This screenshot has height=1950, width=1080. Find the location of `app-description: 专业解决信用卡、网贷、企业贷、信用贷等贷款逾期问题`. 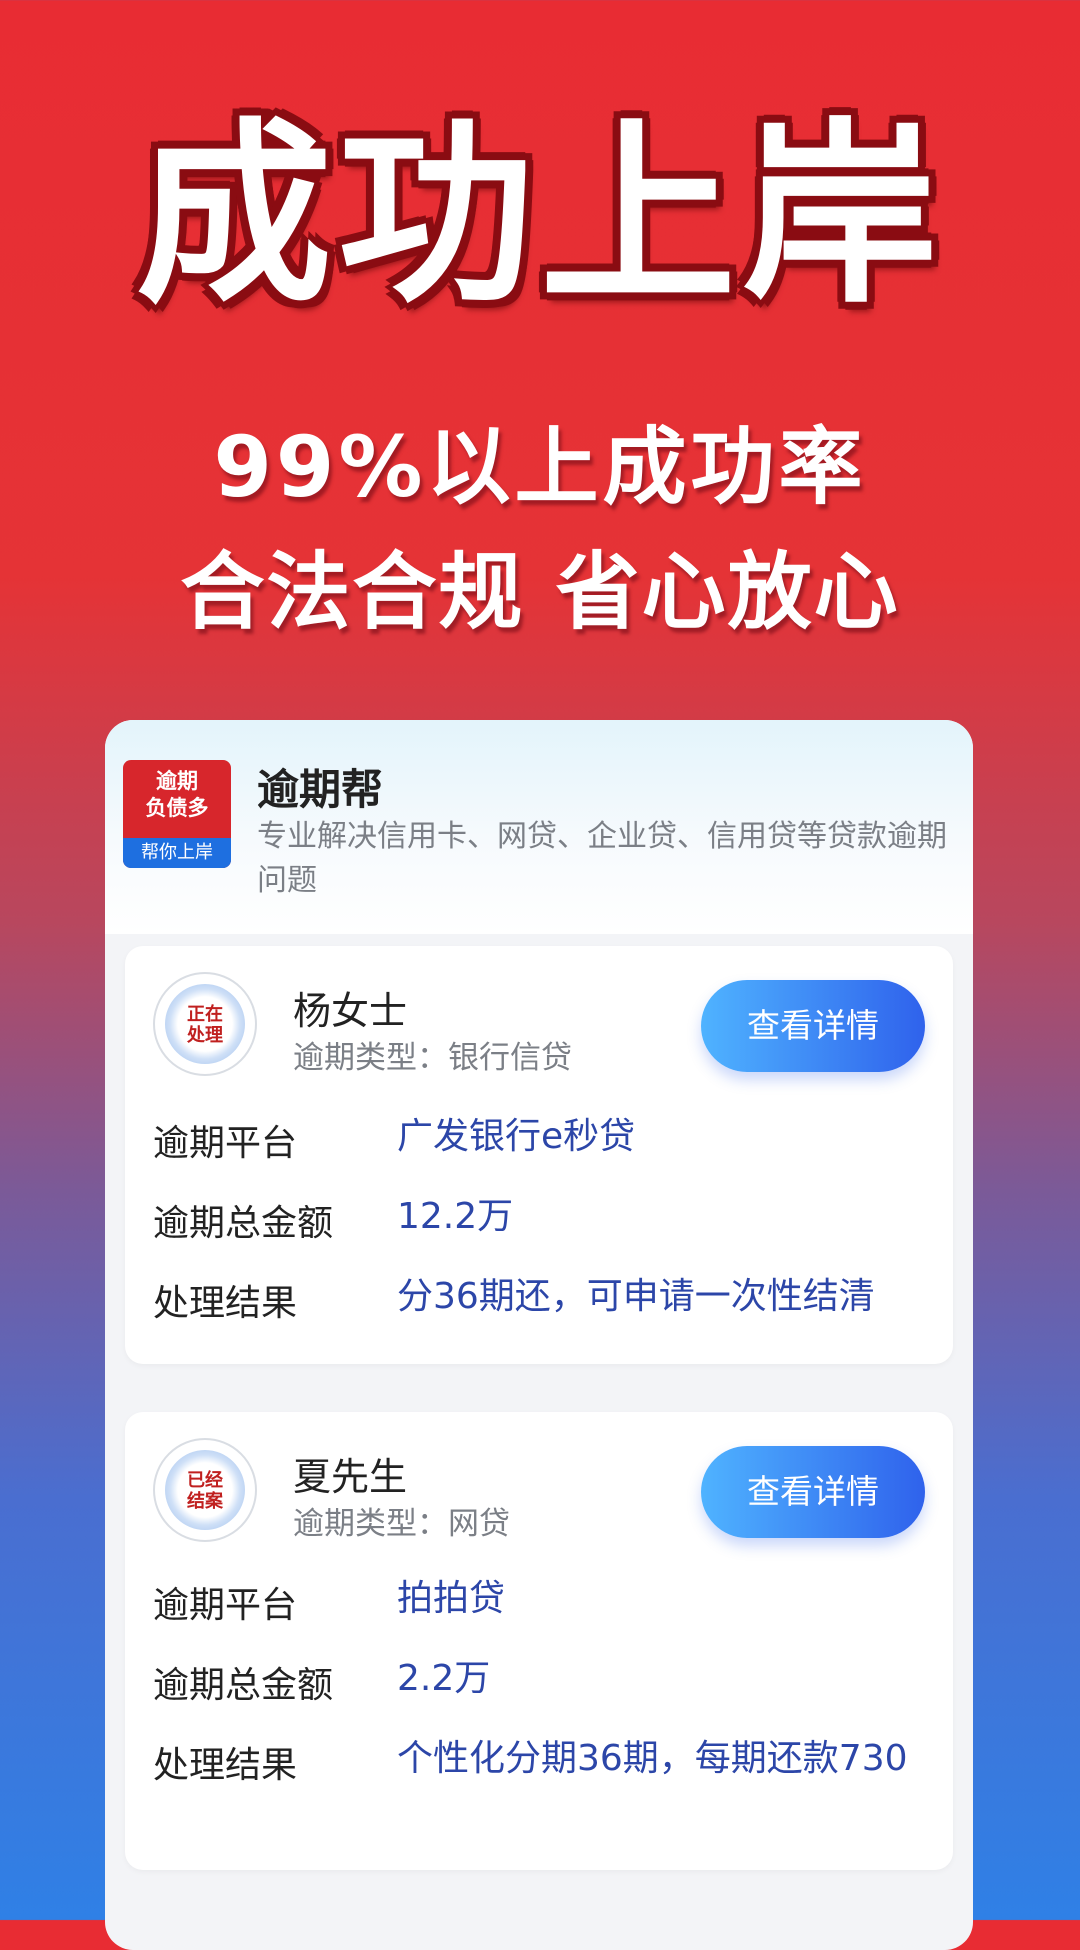

app-description: 专业解决信用卡、网贷、企业贷、信用贷等贷款逾期问题 is located at coordinates (602, 858).